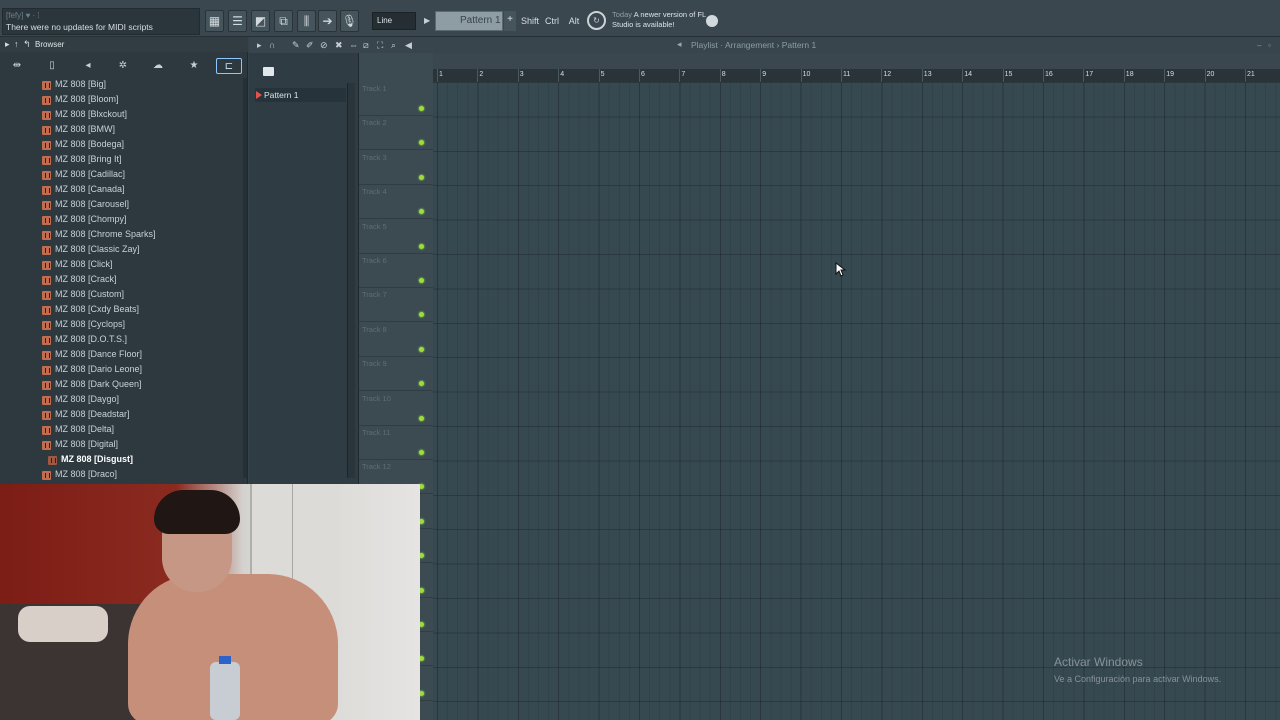 This screenshot has width=1280, height=720. Describe the element at coordinates (158, 66) in the screenshot. I see `cloud-icon: ☁` at that location.